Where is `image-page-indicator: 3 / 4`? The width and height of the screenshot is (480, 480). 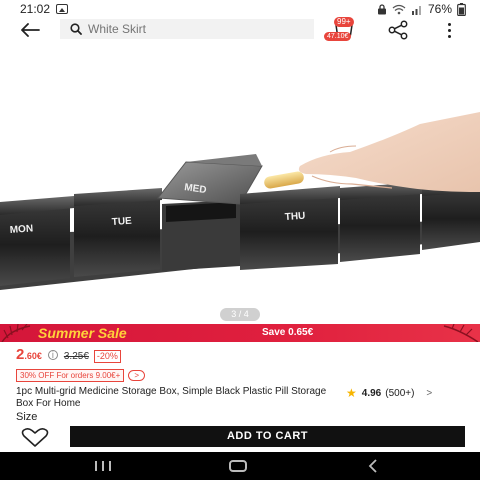
image-page-indicator: 3 / 4 is located at coordinates (240, 314).